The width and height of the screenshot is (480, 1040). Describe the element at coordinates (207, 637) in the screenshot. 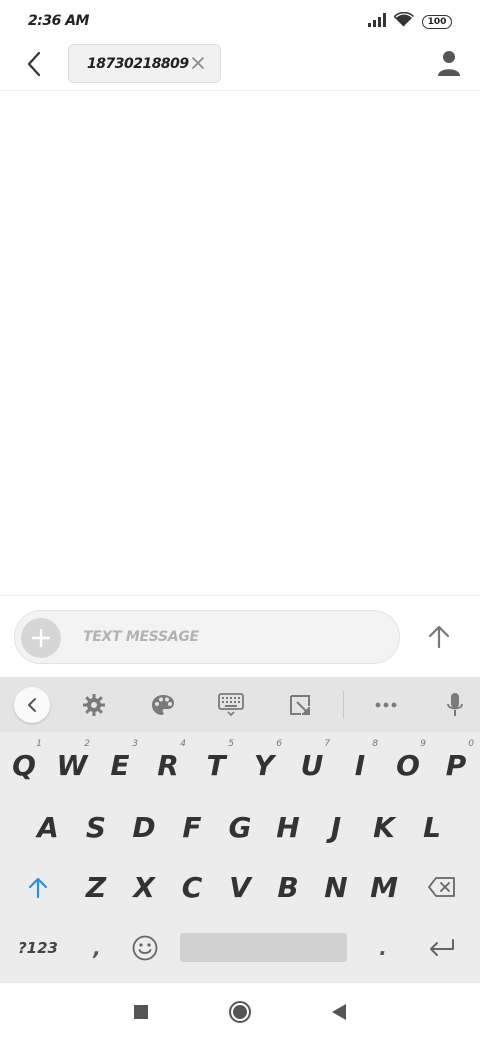

I see `message-input: TEXT MESSAGE` at that location.